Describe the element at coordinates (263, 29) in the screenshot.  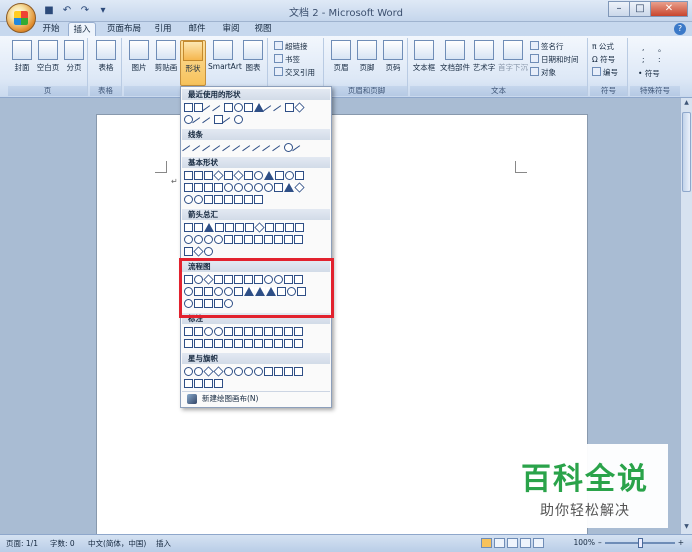
I see `tab-view: 视图` at that location.